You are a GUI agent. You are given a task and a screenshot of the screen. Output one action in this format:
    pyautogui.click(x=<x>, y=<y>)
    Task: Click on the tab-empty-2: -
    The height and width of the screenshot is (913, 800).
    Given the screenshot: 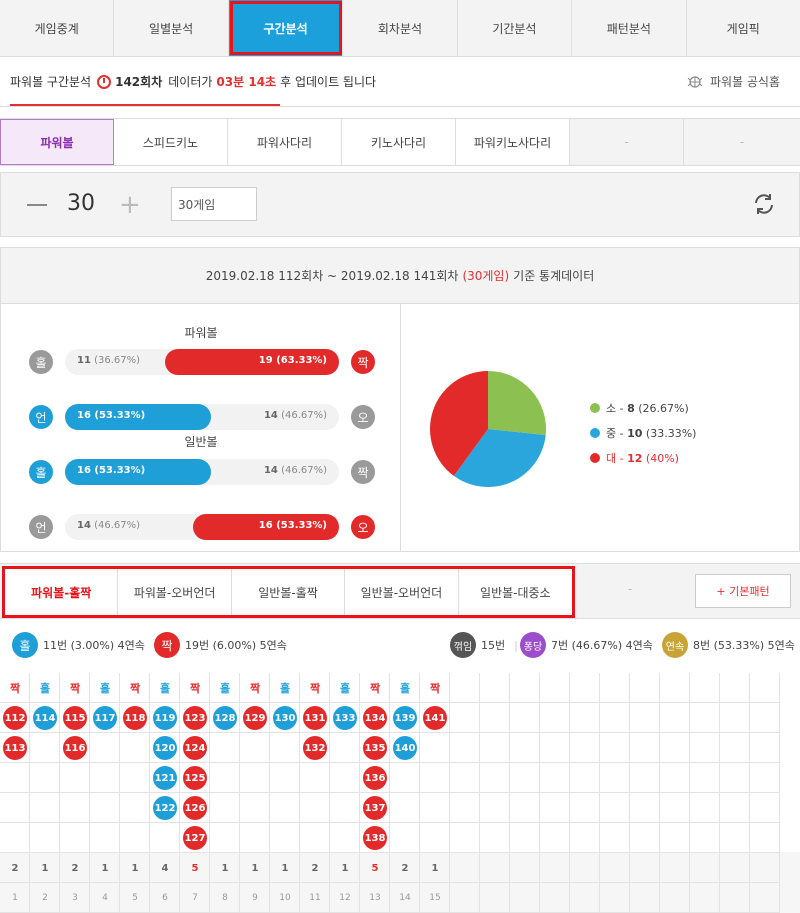 What is the action you would take?
    pyautogui.click(x=742, y=142)
    